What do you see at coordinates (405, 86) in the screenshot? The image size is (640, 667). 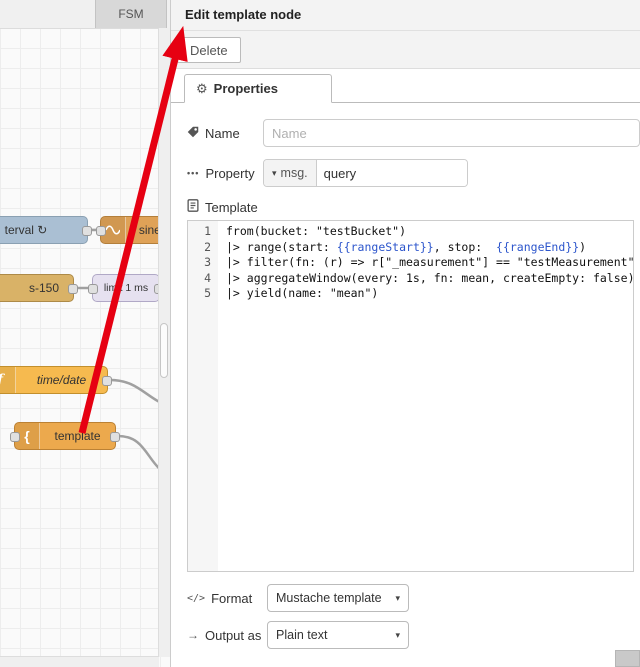 I see `panel-tabrow: ⚙ Properties` at bounding box center [405, 86].